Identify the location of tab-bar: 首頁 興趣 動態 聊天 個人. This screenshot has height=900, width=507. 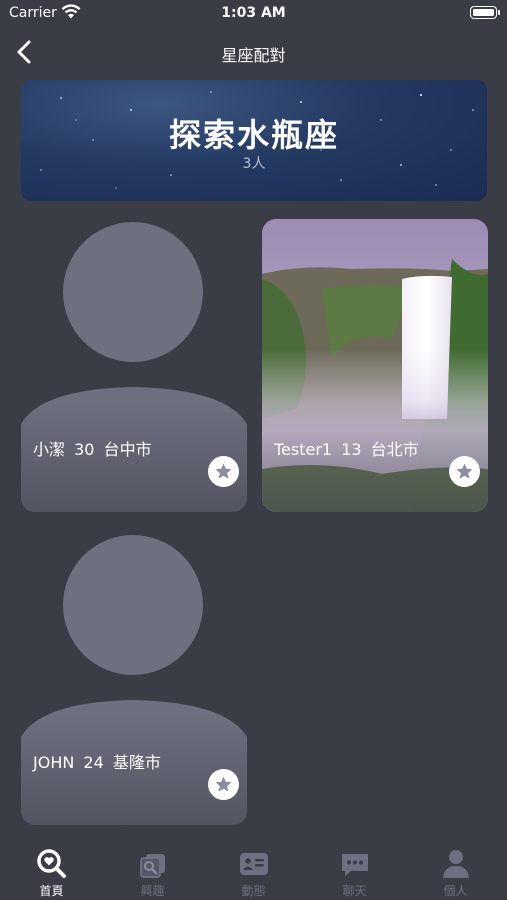
(253, 869).